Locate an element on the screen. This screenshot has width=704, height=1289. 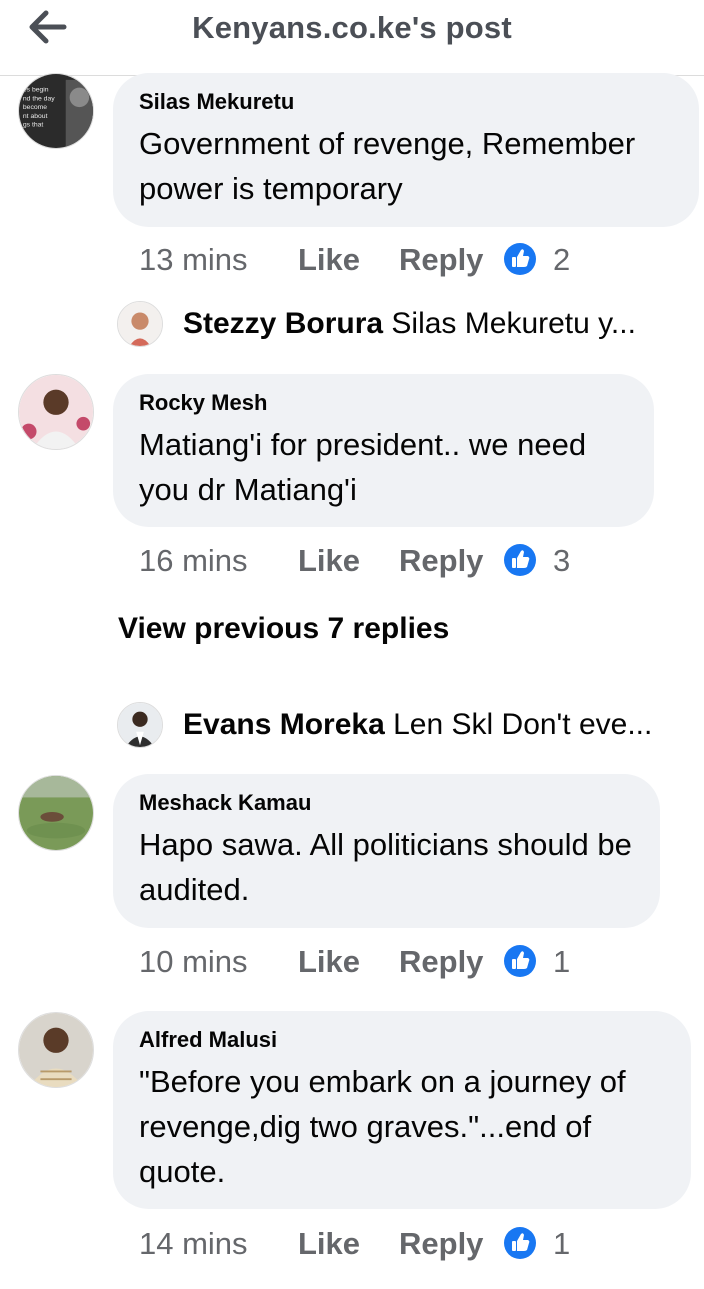
comment-author: Rocky Mesh is located at coordinates (383, 403).